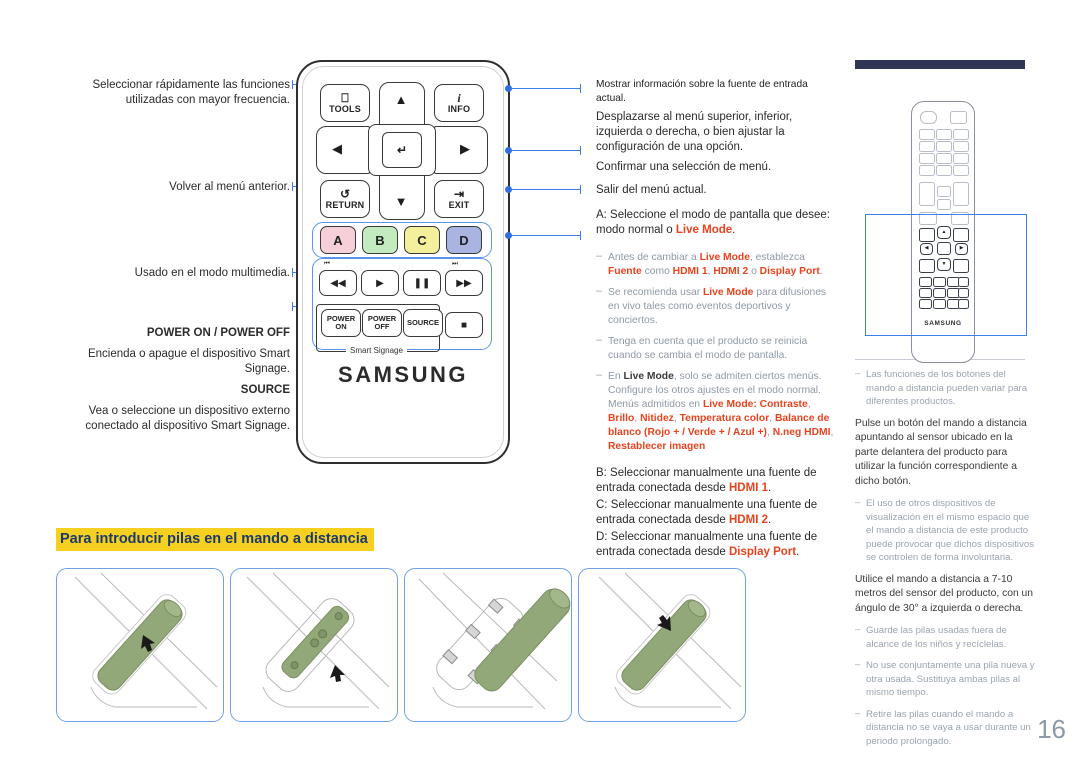 The image size is (1080, 763). I want to click on remote-button-source: SOURCE, so click(423, 323).